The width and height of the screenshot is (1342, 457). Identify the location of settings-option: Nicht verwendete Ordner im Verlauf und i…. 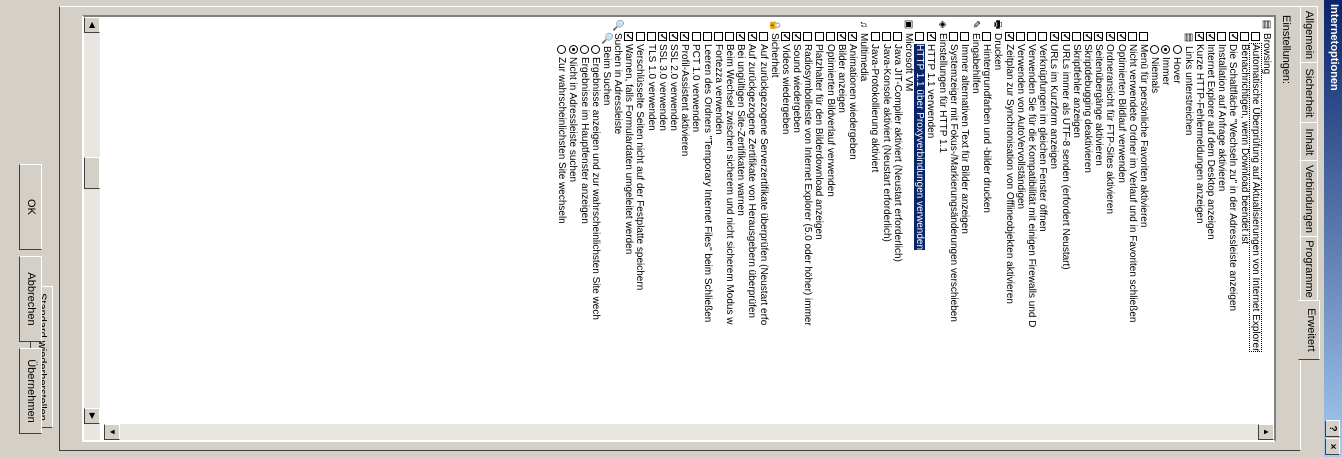
(1132, 214).